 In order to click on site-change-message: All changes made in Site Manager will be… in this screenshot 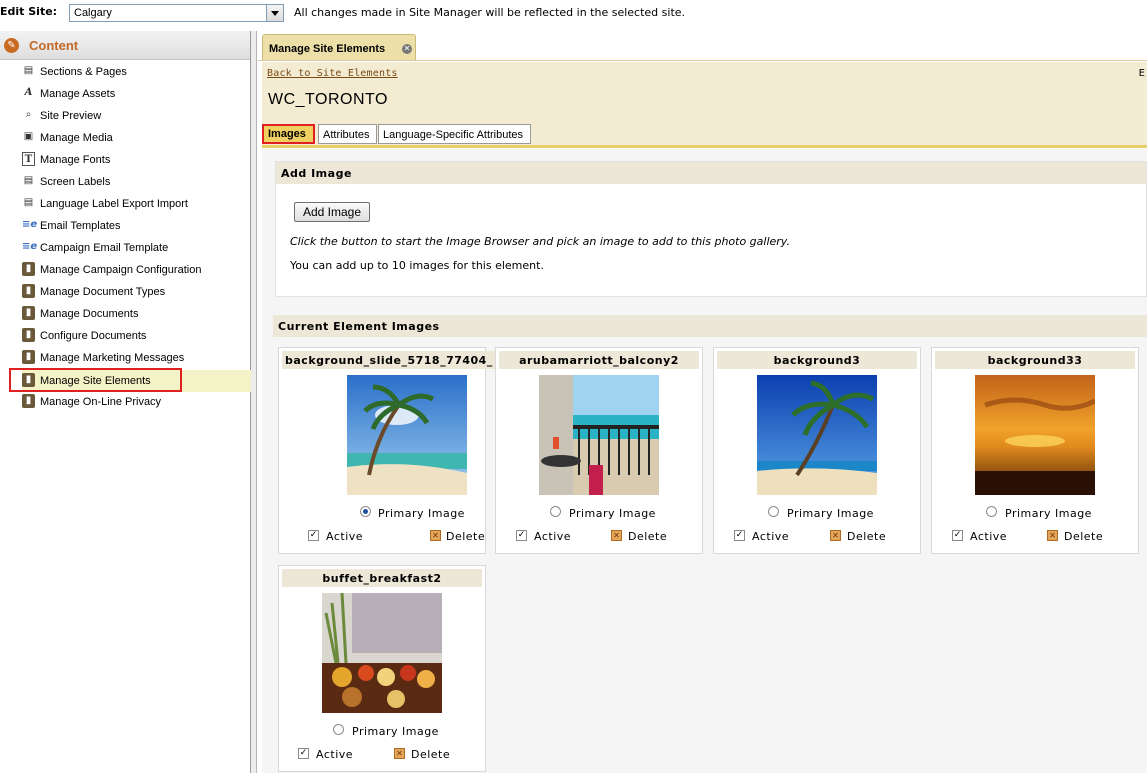, I will do `click(490, 12)`.